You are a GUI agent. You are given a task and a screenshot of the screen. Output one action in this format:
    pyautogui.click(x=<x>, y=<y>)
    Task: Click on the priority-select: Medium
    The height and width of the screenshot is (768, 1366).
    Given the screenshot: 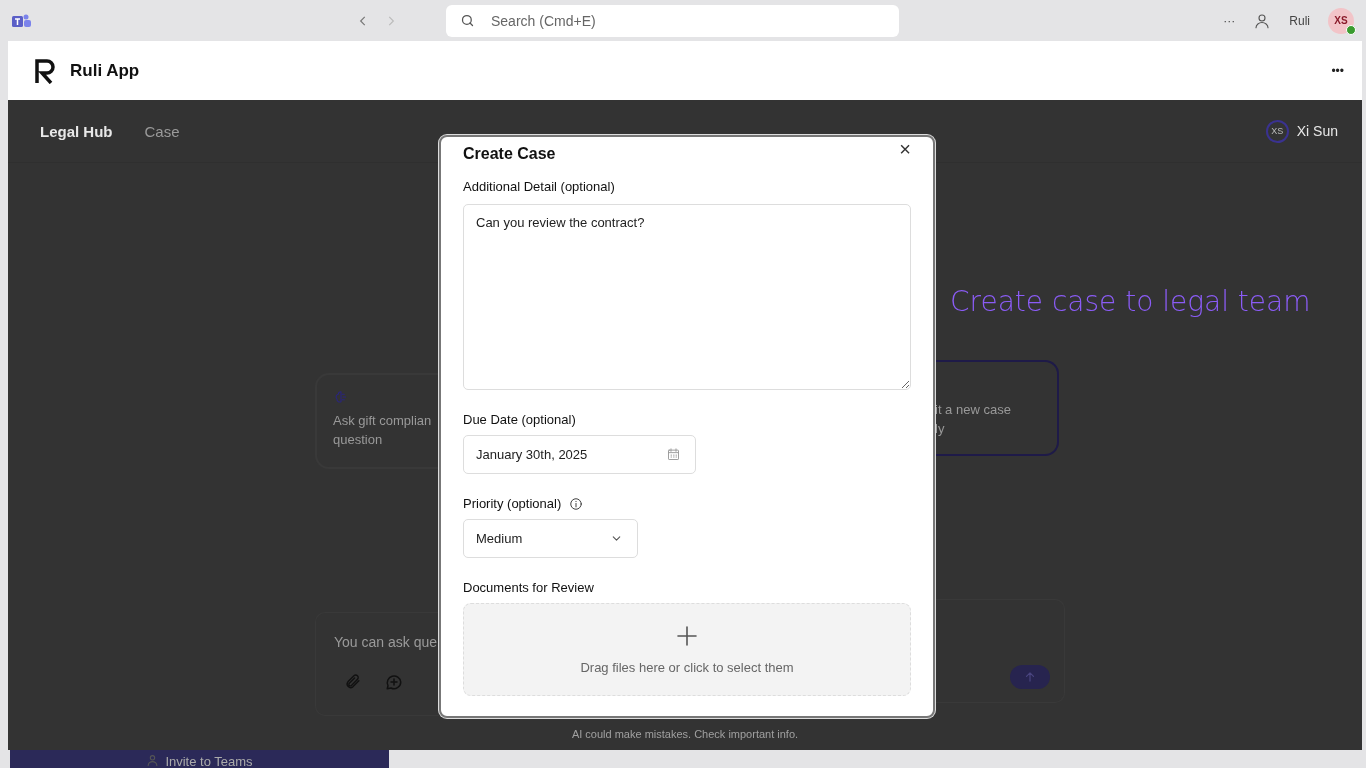 What is the action you would take?
    pyautogui.click(x=550, y=538)
    